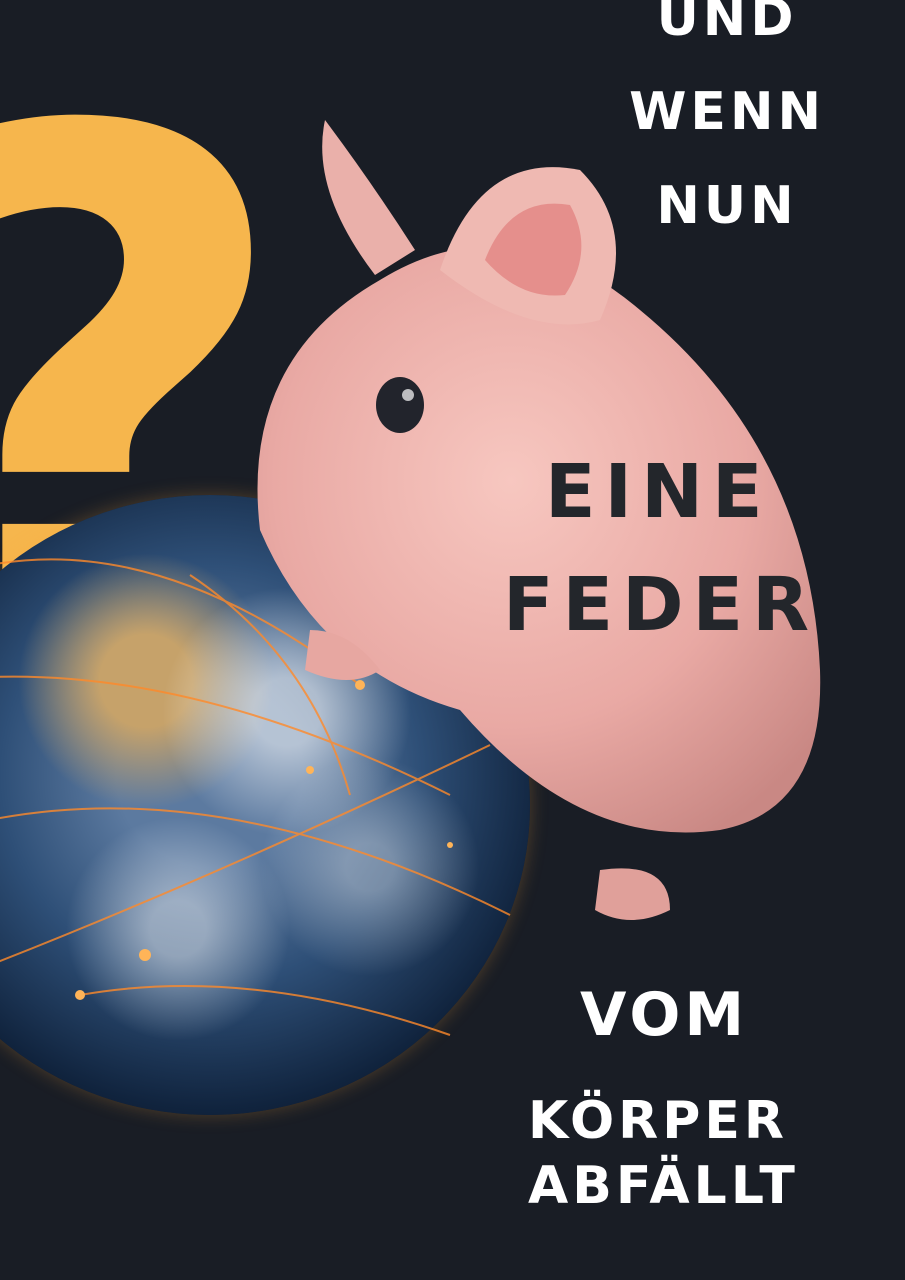 The height and width of the screenshot is (1280, 905). Describe the element at coordinates (658, 492) in the screenshot. I see `headline-eine: EINE` at that location.